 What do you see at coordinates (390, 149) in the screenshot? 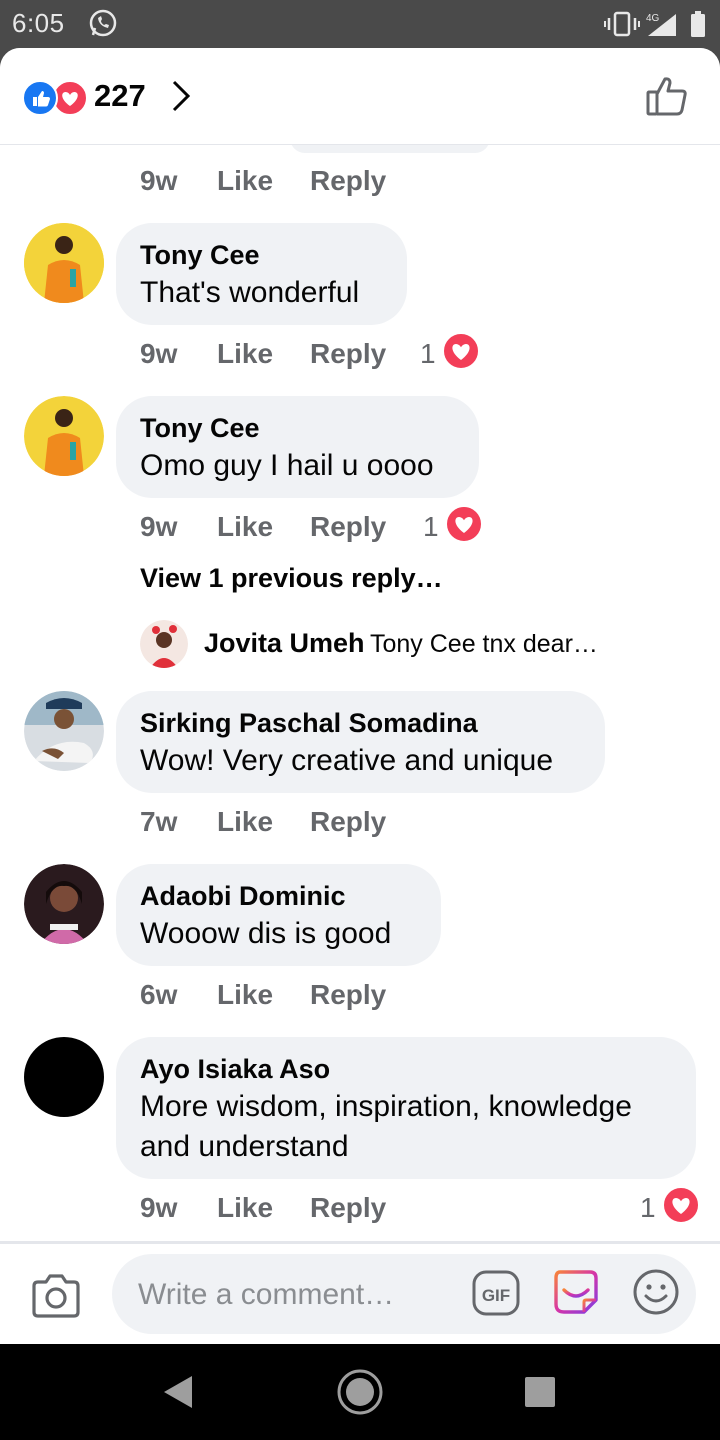
I see `previous-comment-bubble` at bounding box center [390, 149].